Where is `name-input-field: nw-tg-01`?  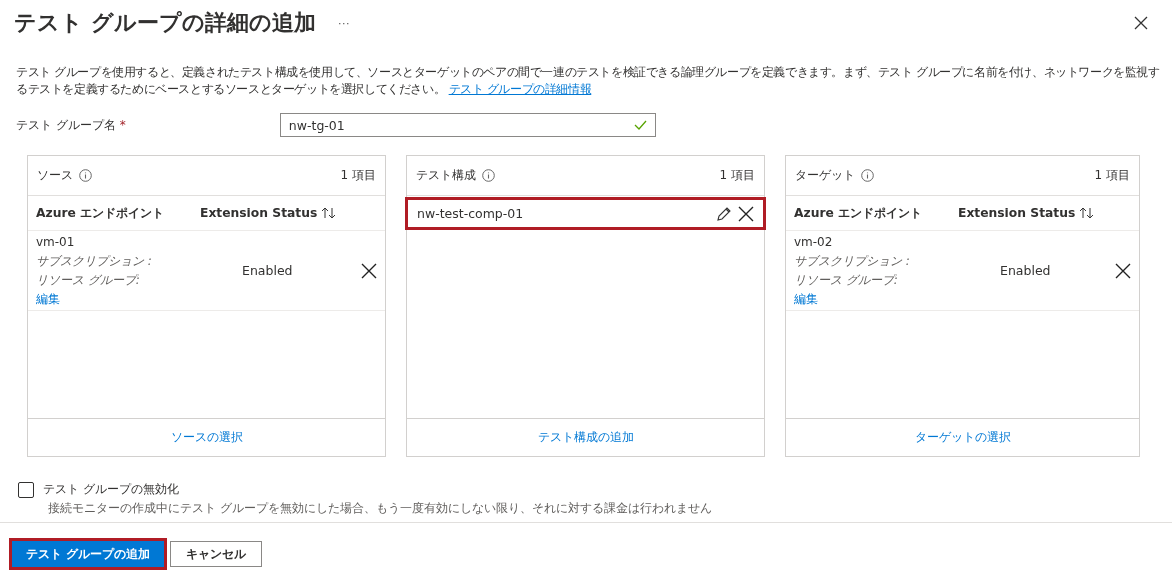
name-input-field: nw-tg-01 is located at coordinates (467, 125).